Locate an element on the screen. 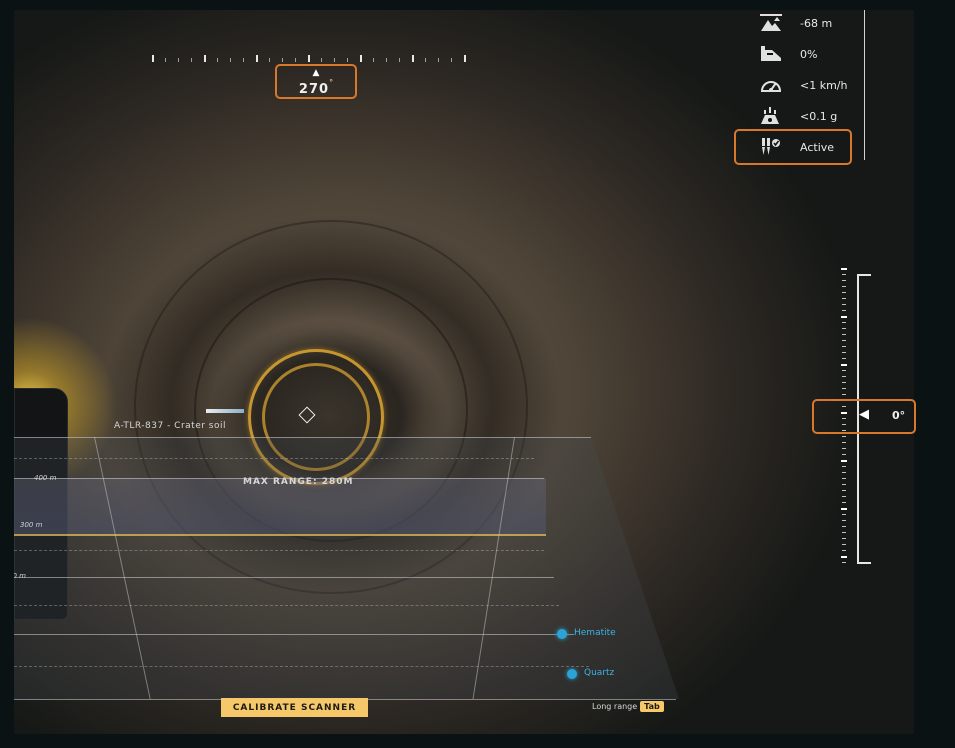  gravity-value: <0.1 g is located at coordinates (819, 116).